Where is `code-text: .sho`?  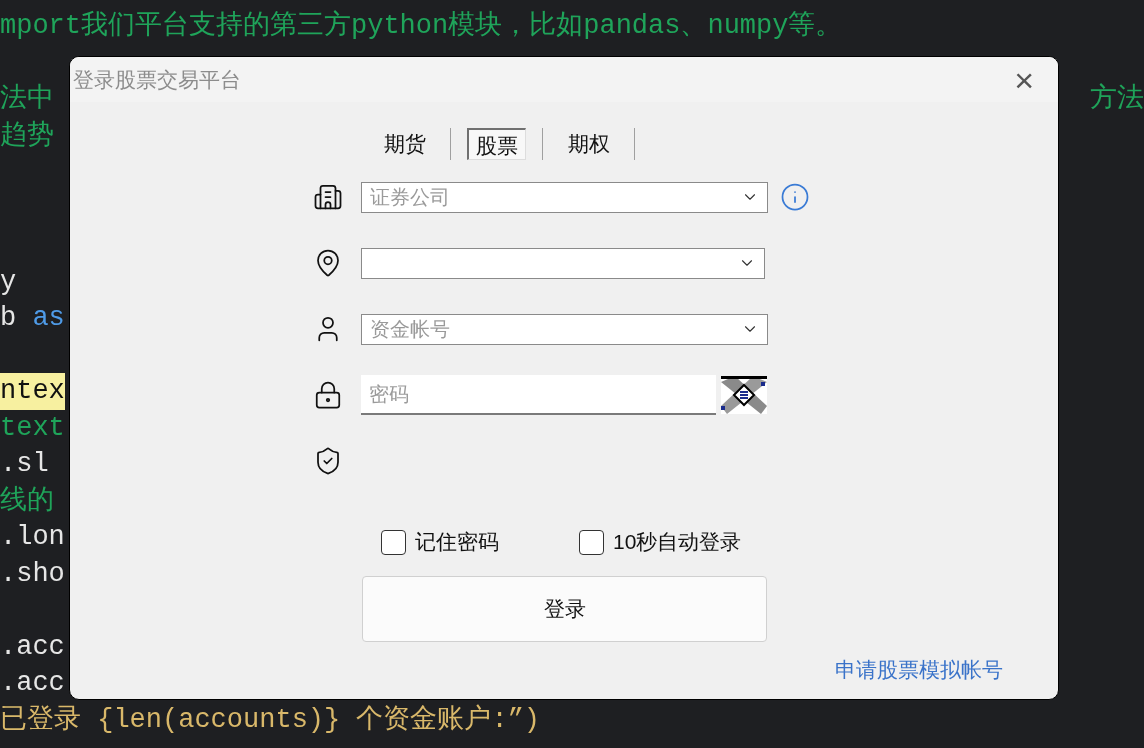
code-text: .sho is located at coordinates (32, 574).